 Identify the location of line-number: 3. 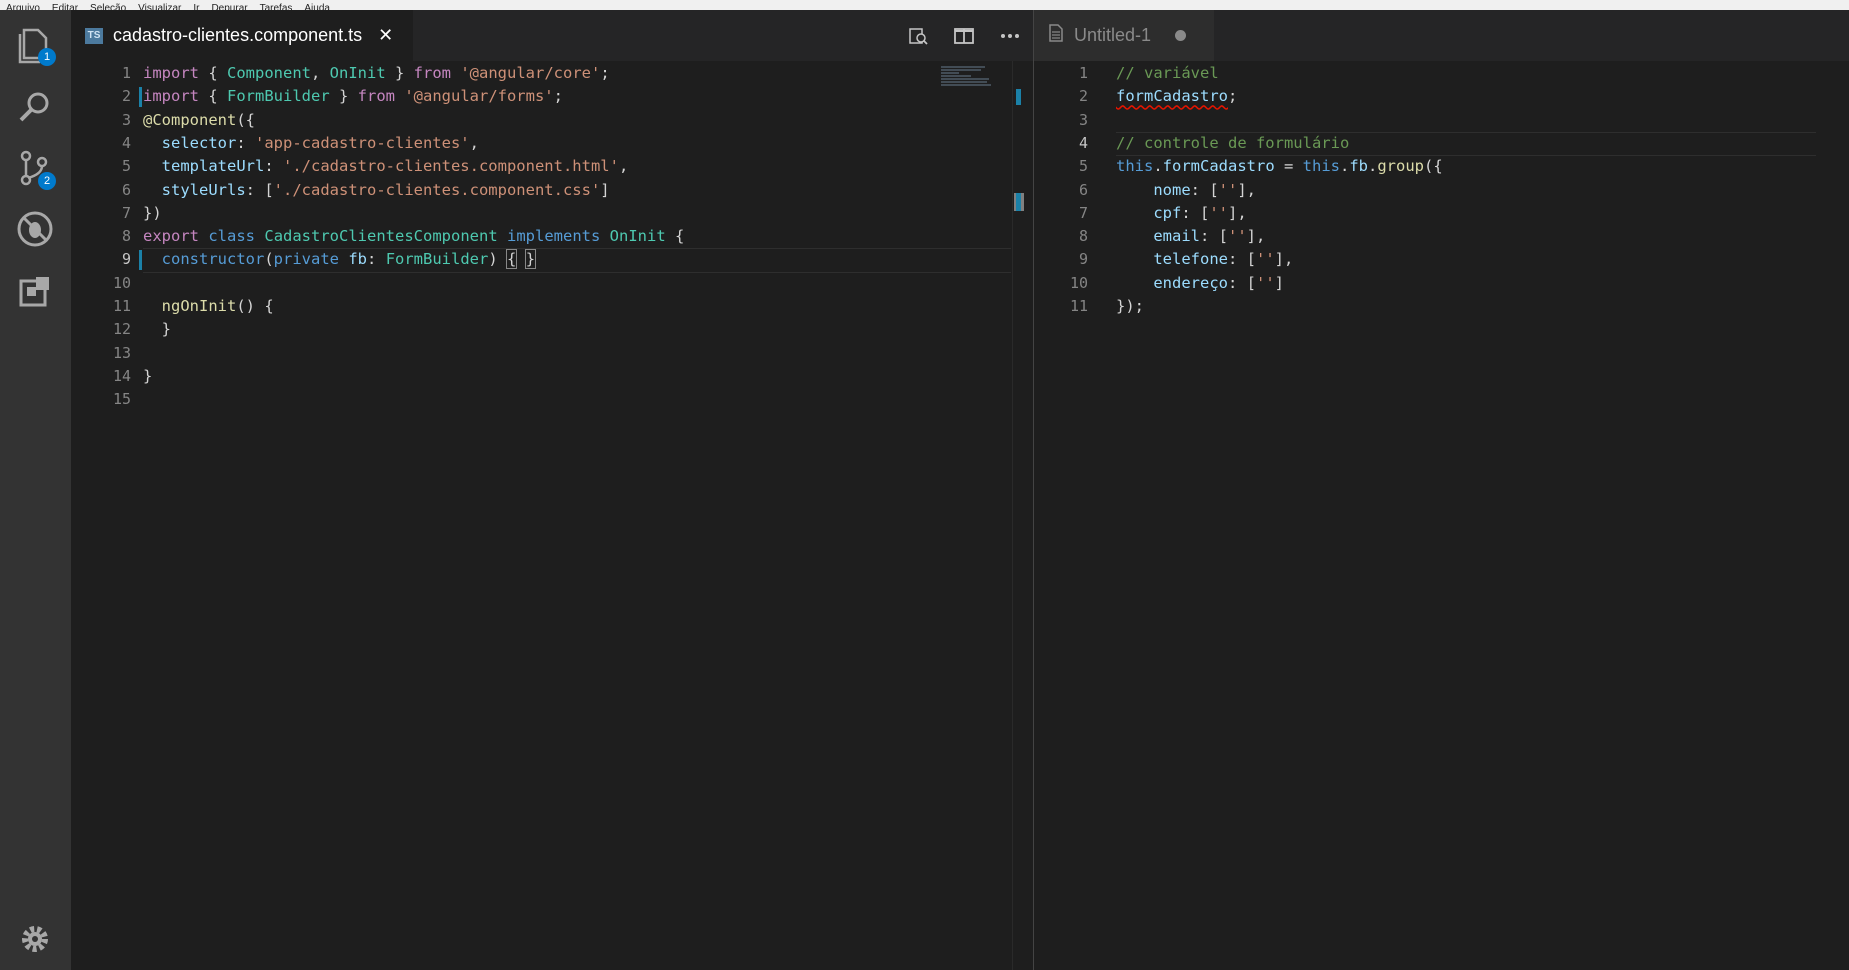
(1083, 119).